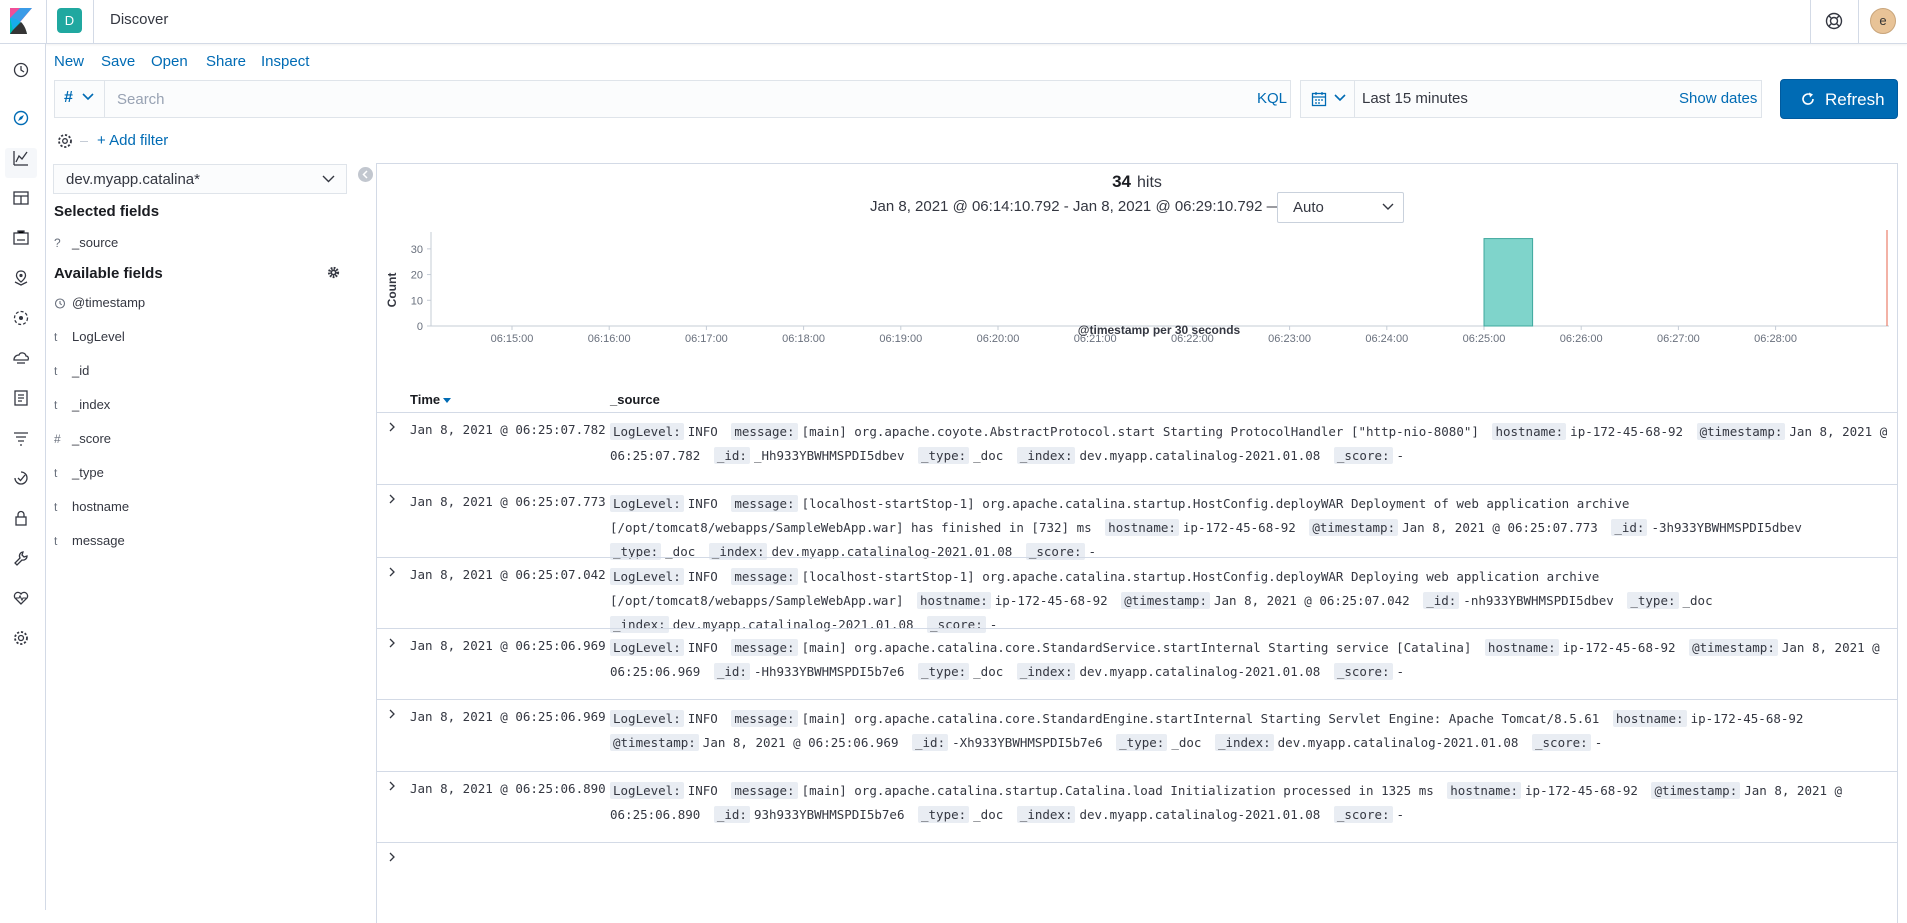 The image size is (1907, 923). I want to click on uptime-icon, so click(21, 478).